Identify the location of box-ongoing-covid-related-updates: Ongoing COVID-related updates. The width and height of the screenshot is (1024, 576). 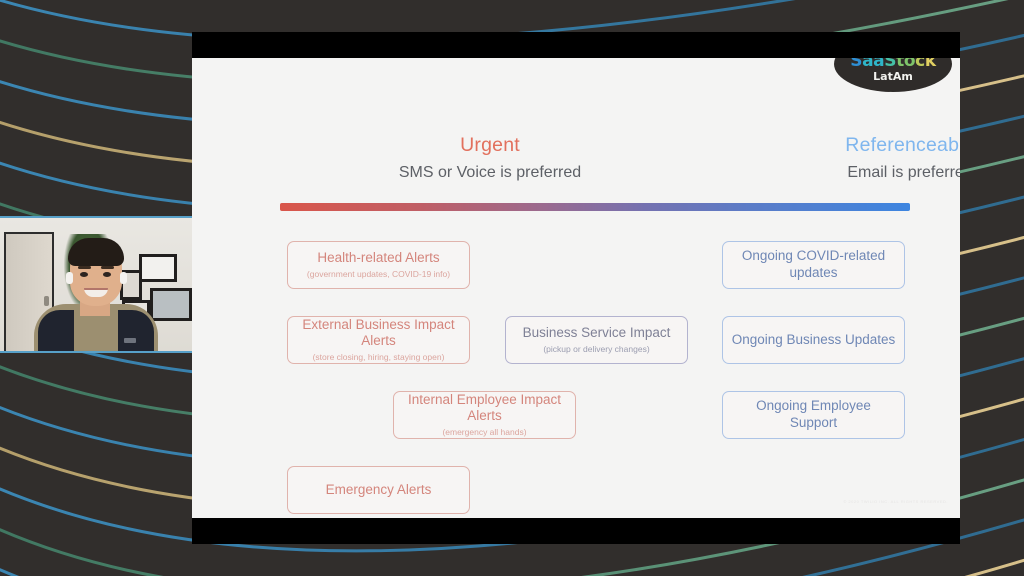
(813, 265).